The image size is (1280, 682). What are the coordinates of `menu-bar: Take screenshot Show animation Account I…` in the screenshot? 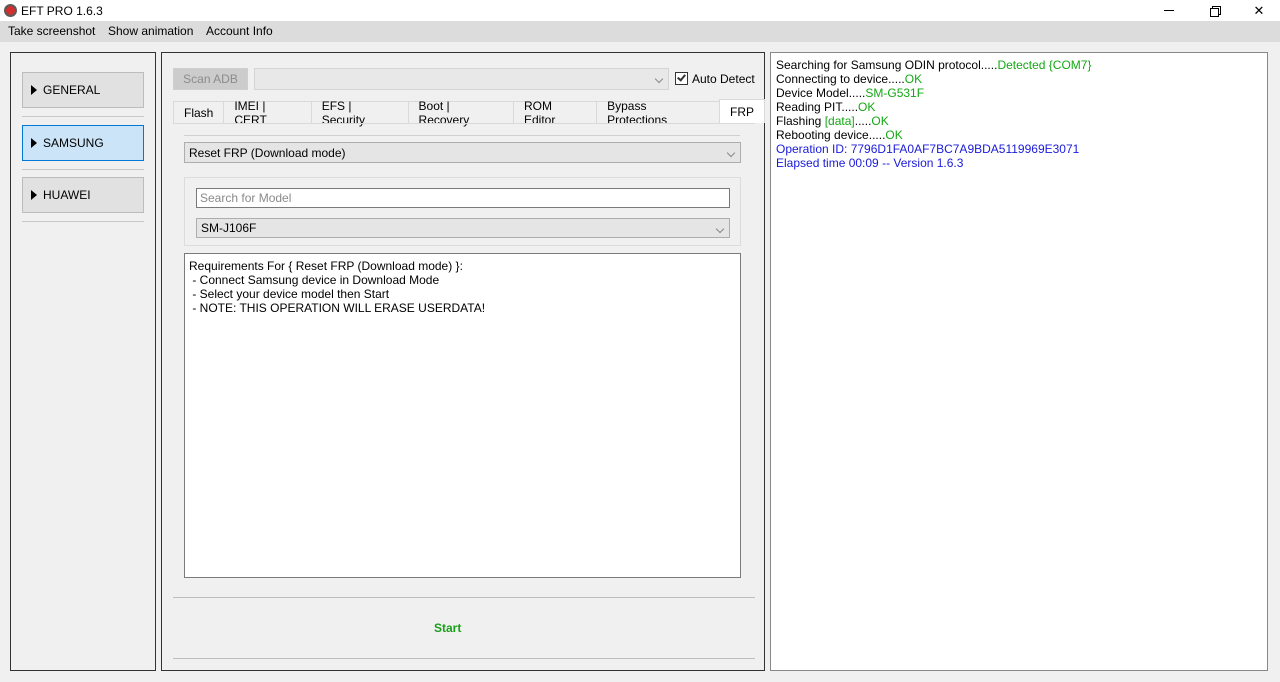 It's located at (640, 31).